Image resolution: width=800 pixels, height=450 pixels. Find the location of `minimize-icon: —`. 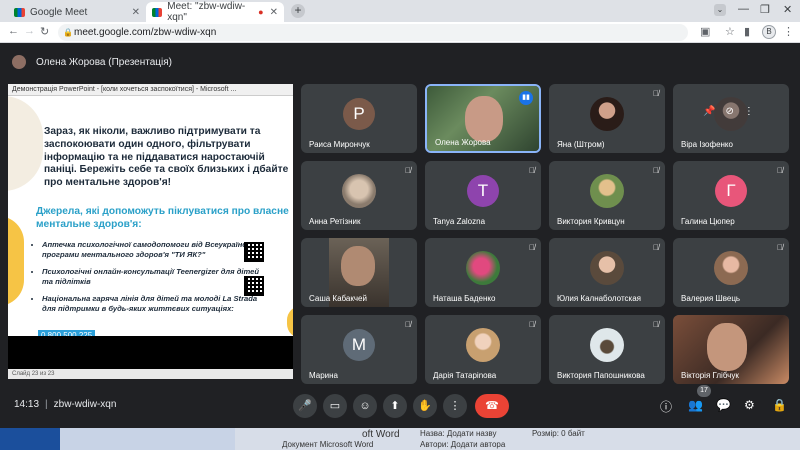

minimize-icon: — is located at coordinates (743, 9).